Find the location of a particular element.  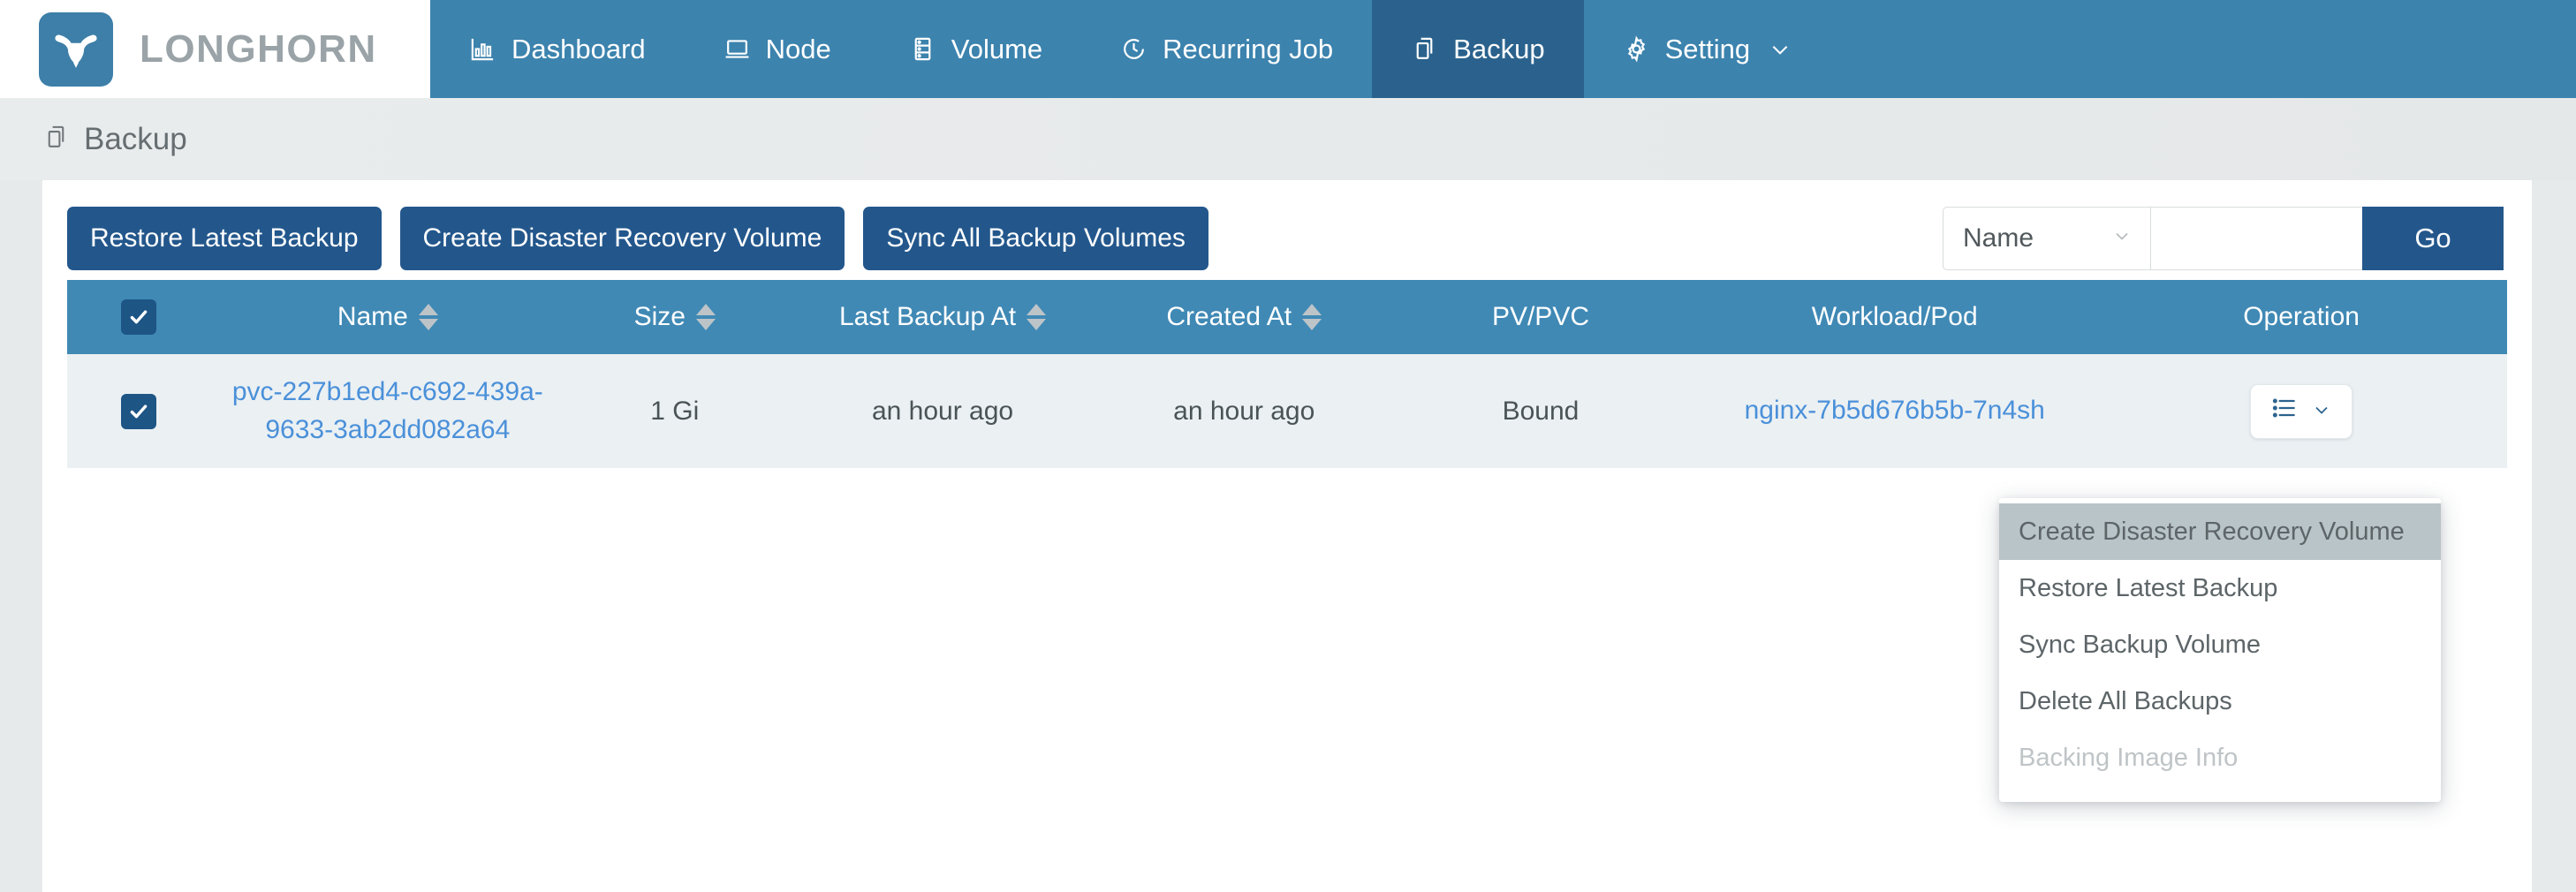

nav-item-label: Volume is located at coordinates (997, 48).